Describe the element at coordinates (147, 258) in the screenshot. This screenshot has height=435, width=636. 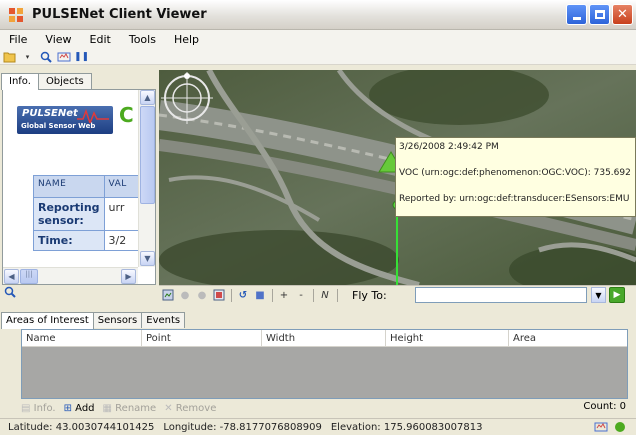
I see `scroll-down-button: ▼` at that location.